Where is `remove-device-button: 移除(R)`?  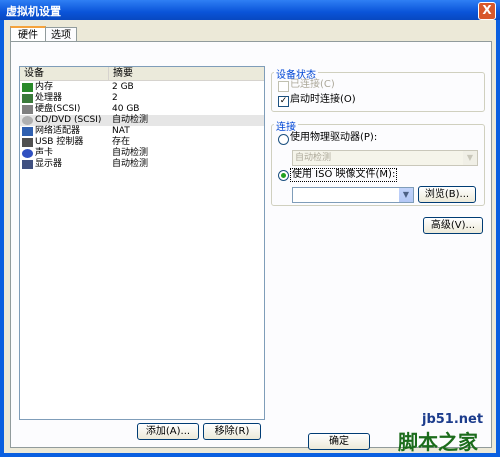 remove-device-button: 移除(R) is located at coordinates (232, 431).